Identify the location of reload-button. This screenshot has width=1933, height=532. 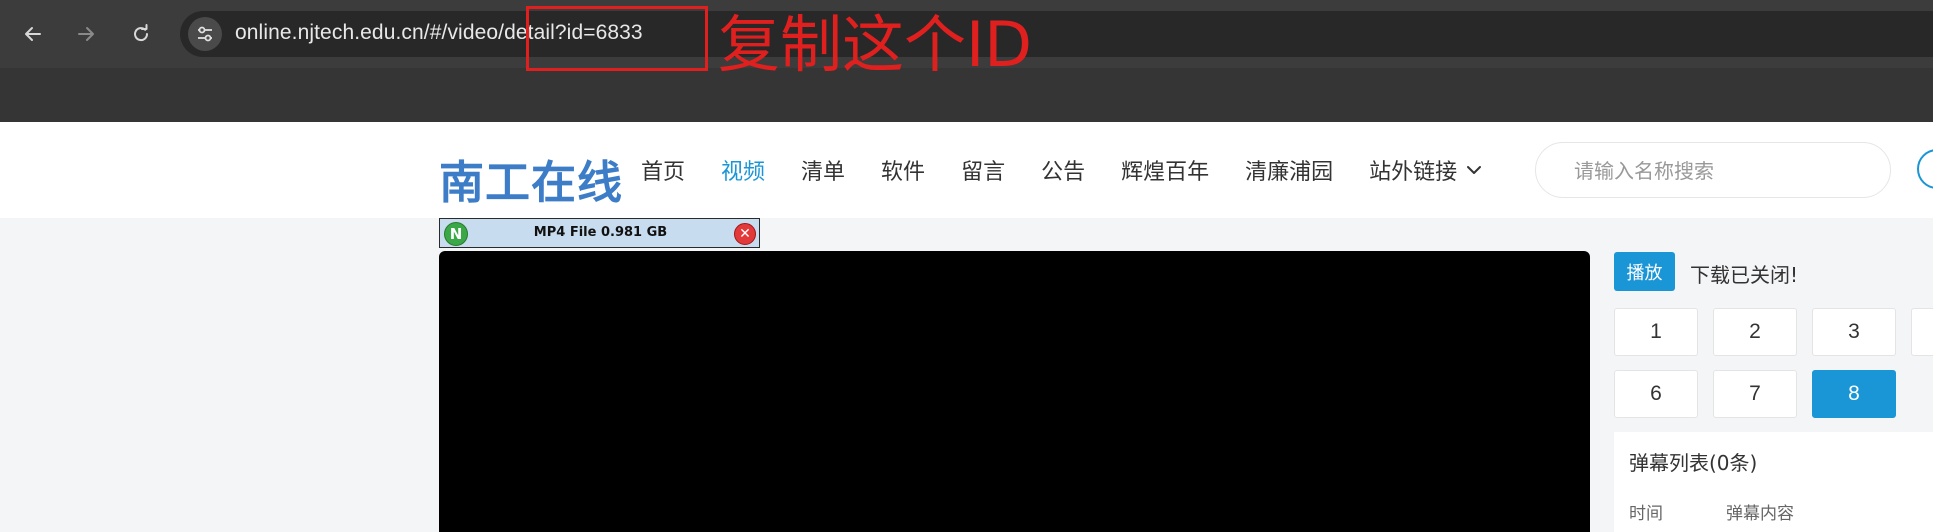
(141, 34).